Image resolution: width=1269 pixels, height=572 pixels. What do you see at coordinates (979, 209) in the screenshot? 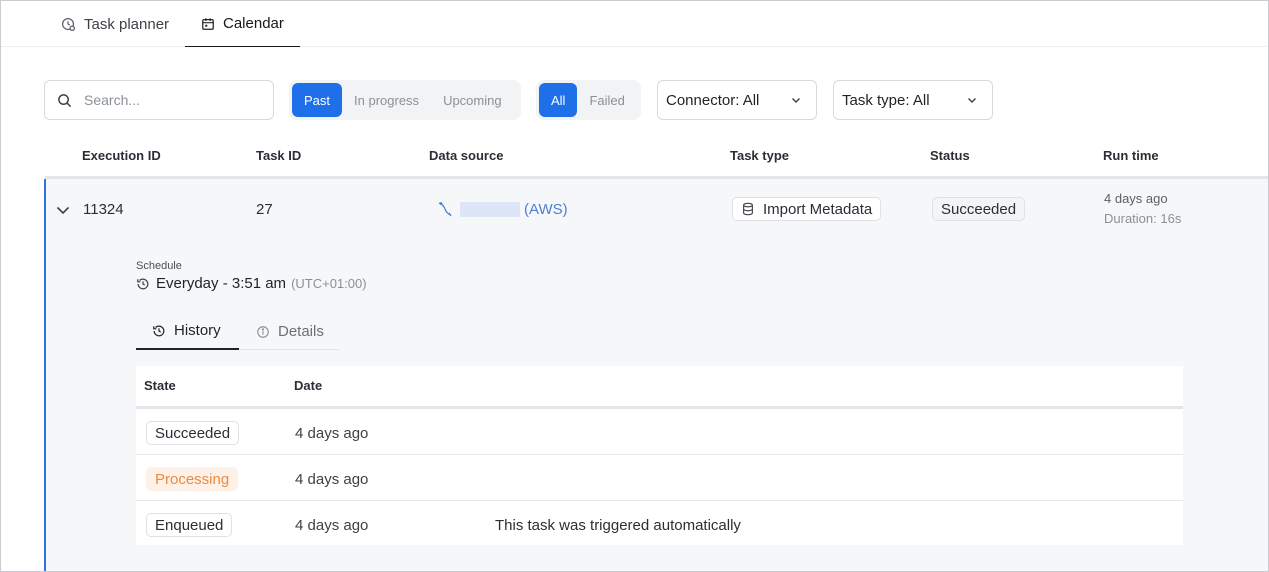
I see `status-badge: Succeeded` at bounding box center [979, 209].